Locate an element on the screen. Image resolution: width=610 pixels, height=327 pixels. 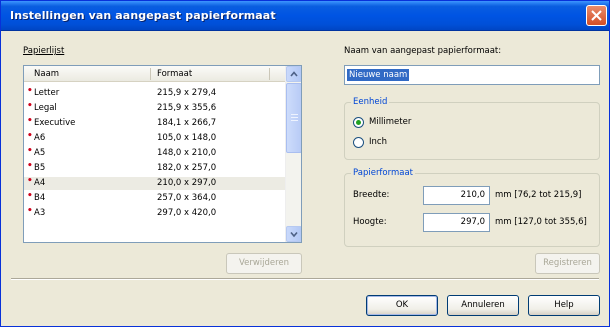
list-item-name: B4 is located at coordinates (40, 198).